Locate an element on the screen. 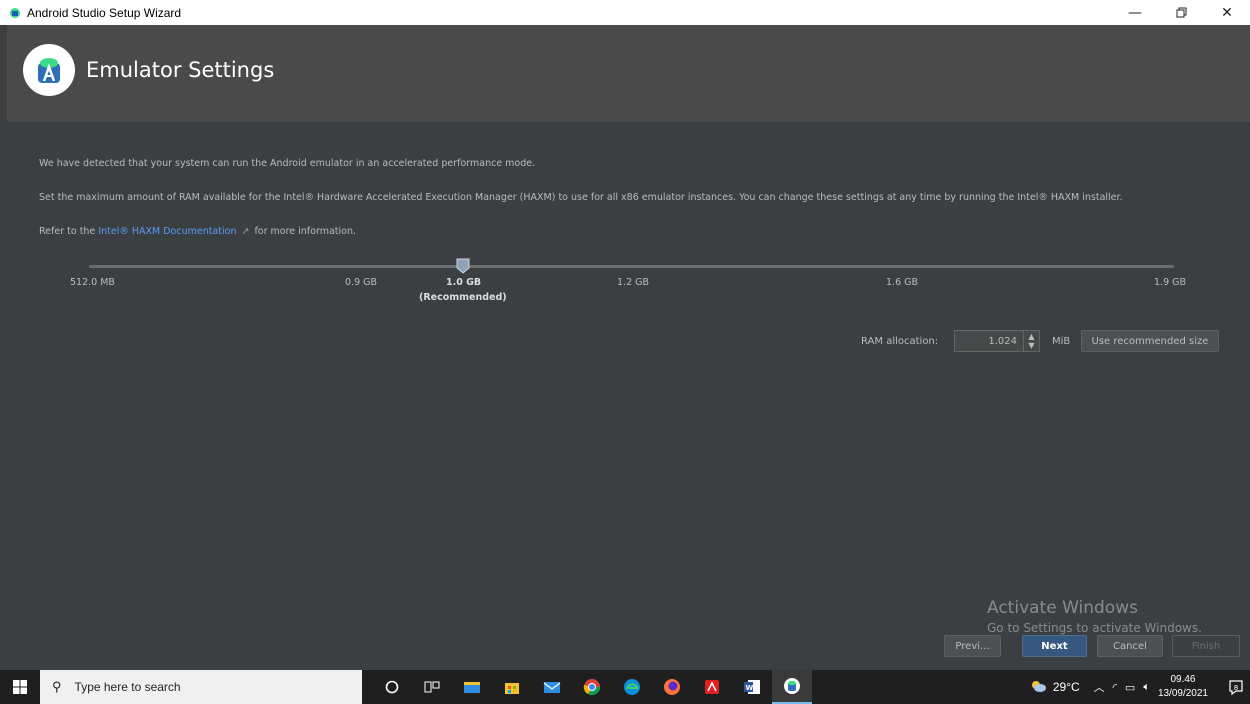  system-tray: 29°C ︿ ◜ ▭ 🔈︎ 09.46 13/09/2021 8 is located at coordinates (1139, 687).